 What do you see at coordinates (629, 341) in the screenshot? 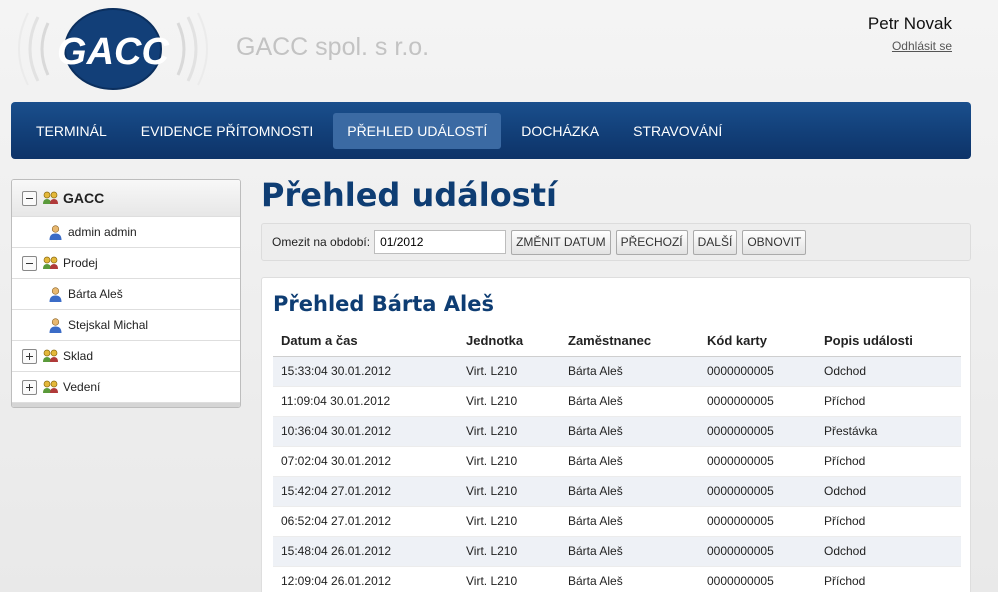
I see `column-header-employee: Zaměstnanec` at bounding box center [629, 341].